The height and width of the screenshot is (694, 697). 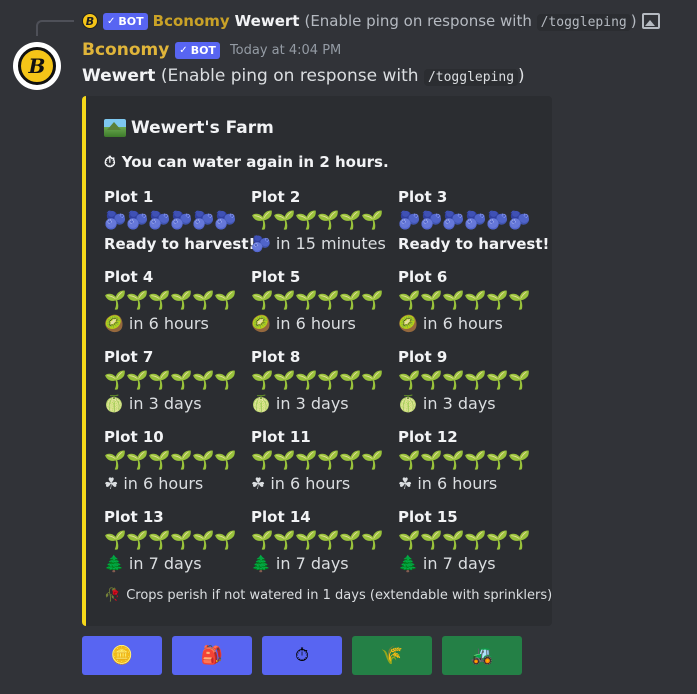 I want to click on plot-status-text: Ready to harvest!, so click(x=180, y=244).